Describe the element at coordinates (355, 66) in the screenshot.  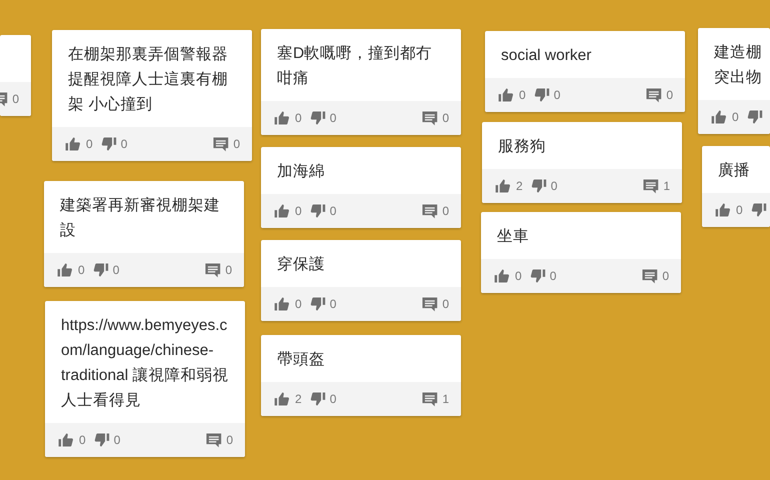
I see `post-text: 塞D軟嘅嘢，撞到都冇咁痛` at that location.